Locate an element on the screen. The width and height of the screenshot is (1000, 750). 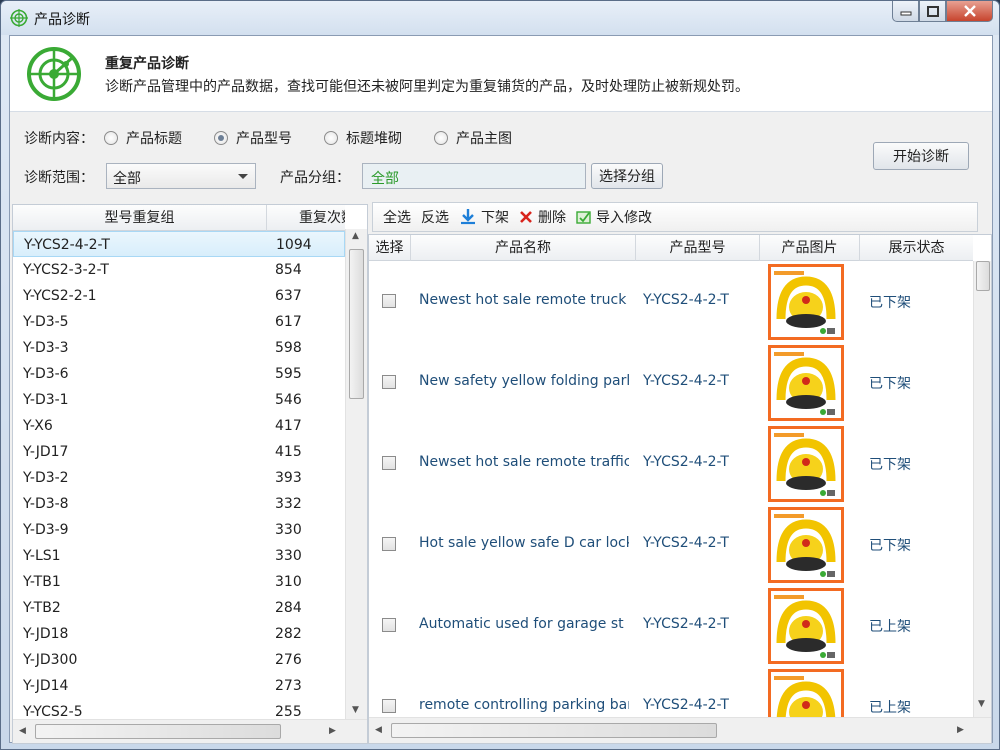
group-field: 全部 is located at coordinates (474, 176).